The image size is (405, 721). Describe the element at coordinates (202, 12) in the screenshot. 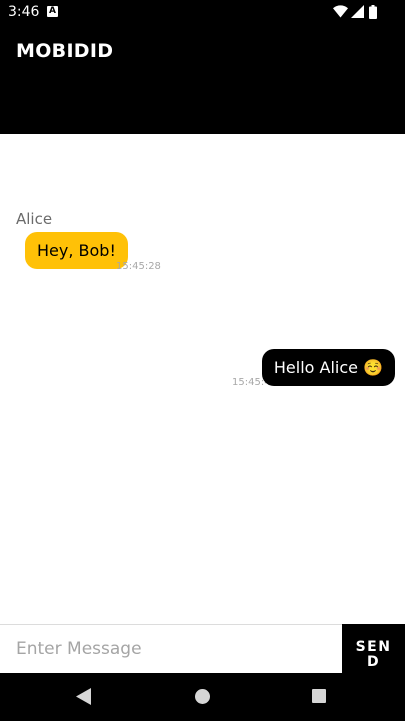

I see `status-bar: 3:46` at that location.